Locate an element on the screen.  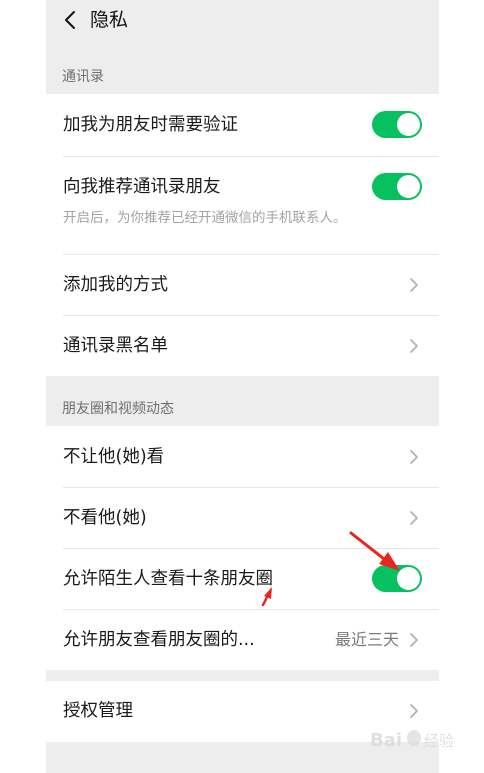
recommend-contacts-toggle is located at coordinates (397, 186).